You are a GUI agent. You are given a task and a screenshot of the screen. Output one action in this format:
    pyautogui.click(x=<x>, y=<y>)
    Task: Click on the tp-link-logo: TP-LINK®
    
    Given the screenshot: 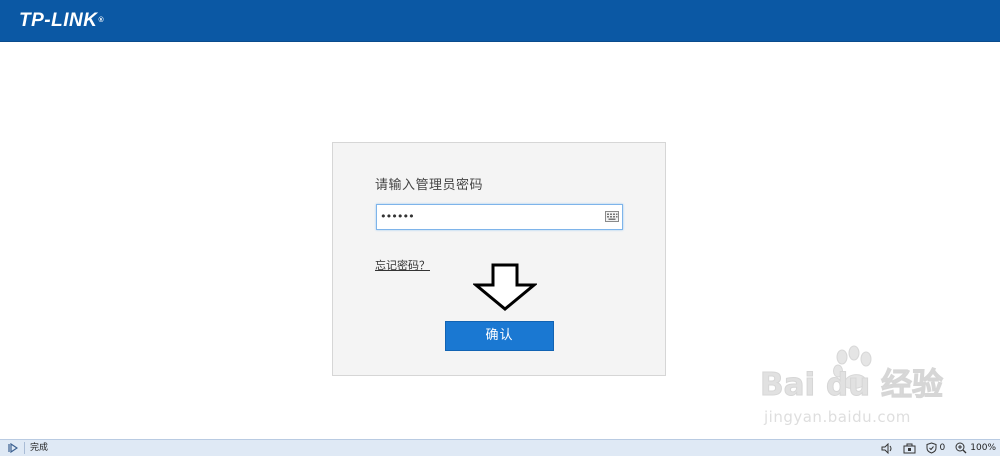 What is the action you would take?
    pyautogui.click(x=61, y=21)
    